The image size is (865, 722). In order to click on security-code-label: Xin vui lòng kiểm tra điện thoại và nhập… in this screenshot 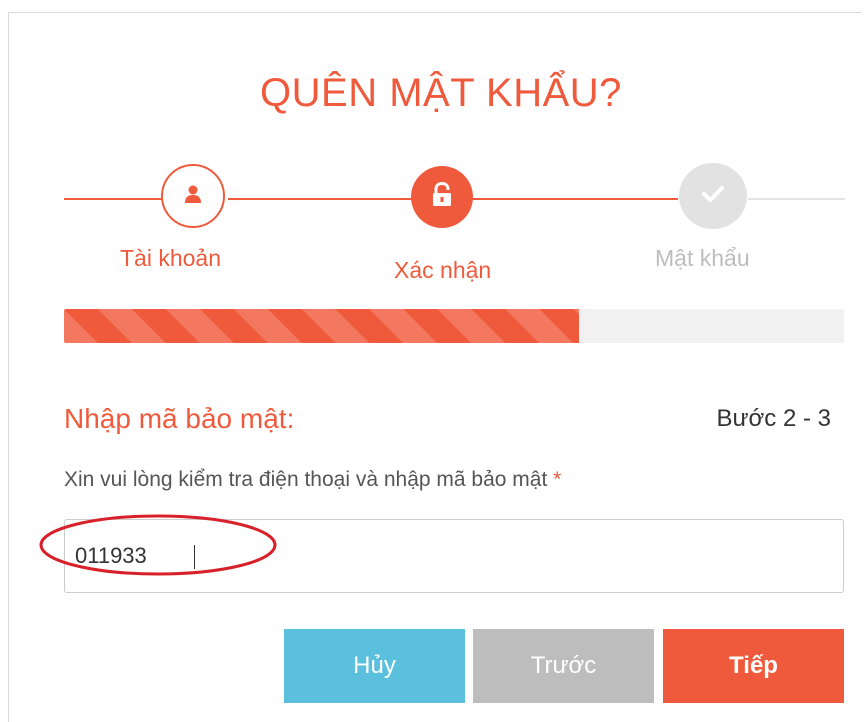, I will do `click(312, 480)`.